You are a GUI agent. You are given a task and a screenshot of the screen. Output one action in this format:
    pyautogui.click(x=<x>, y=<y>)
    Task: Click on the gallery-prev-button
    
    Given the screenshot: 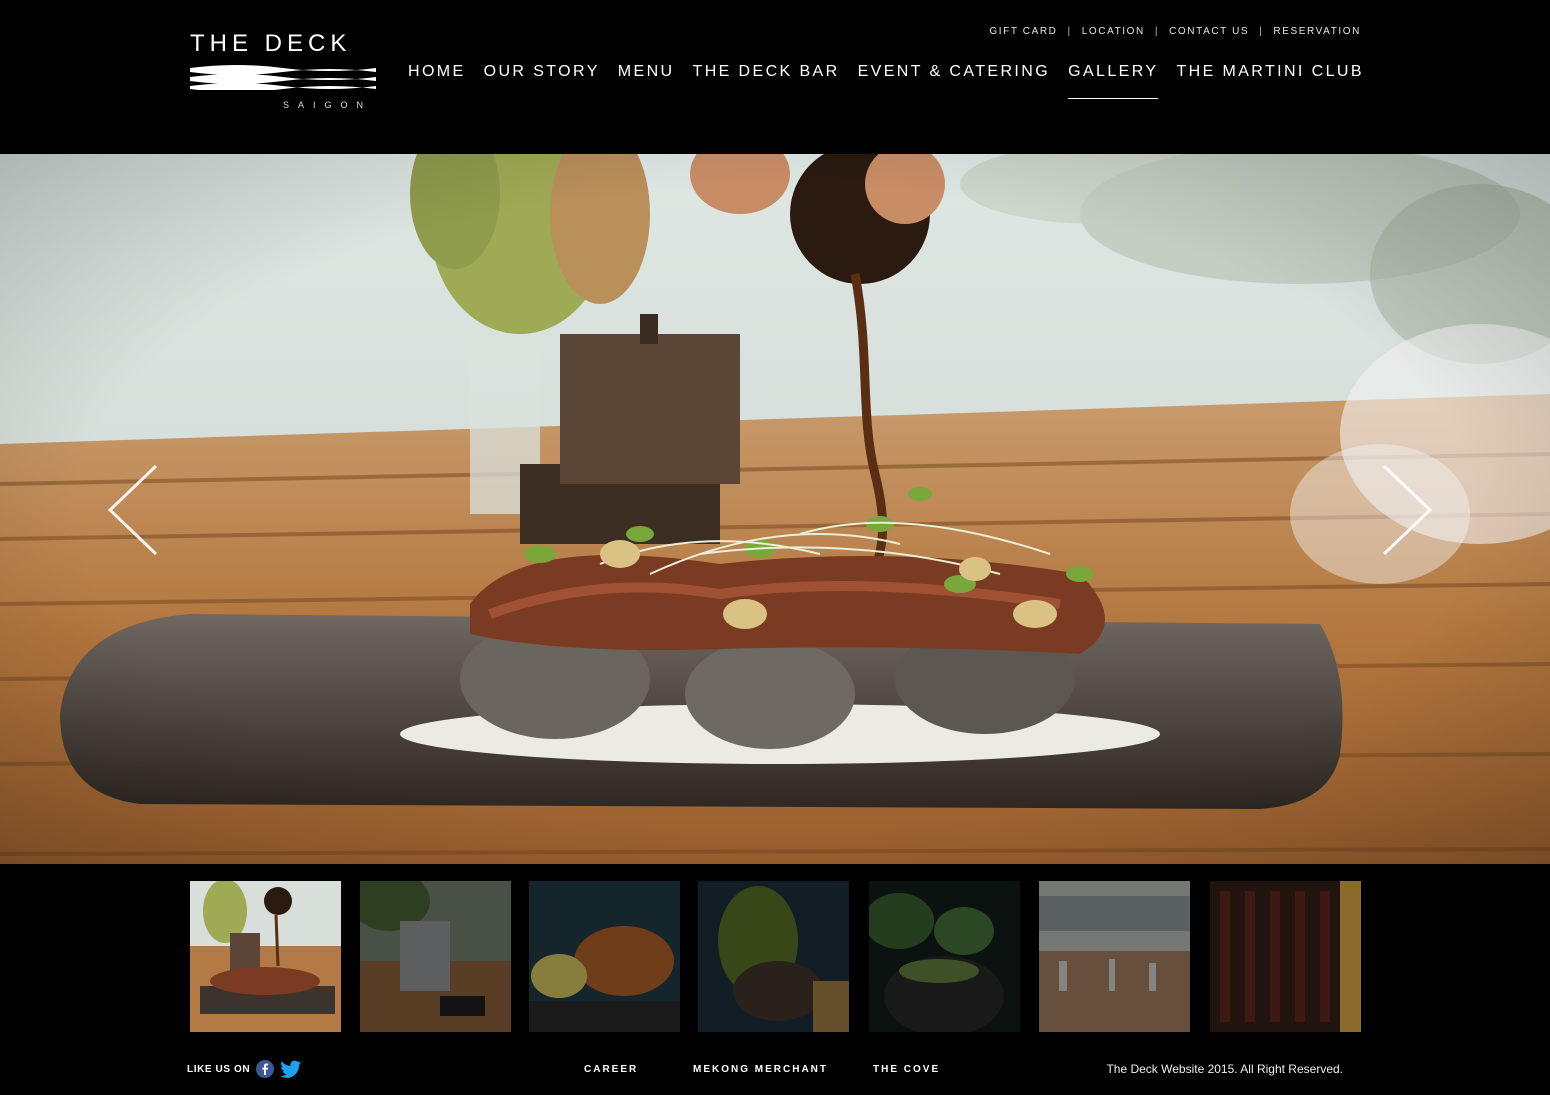 What is the action you would take?
    pyautogui.click(x=132, y=510)
    